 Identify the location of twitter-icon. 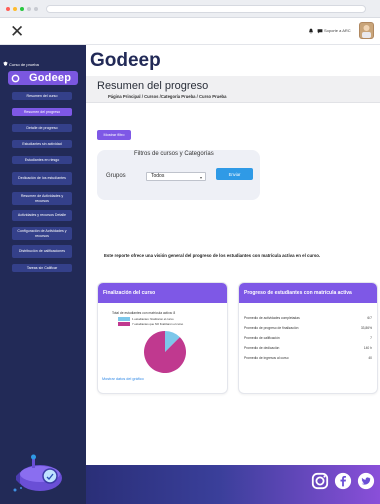
(366, 481).